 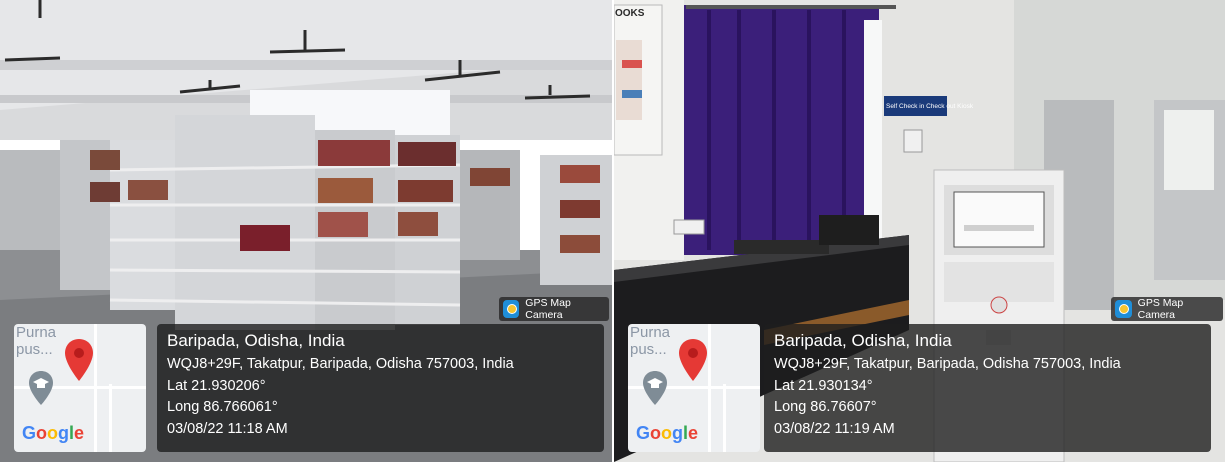 I want to click on longitude: Long 86.766061°, so click(x=222, y=407).